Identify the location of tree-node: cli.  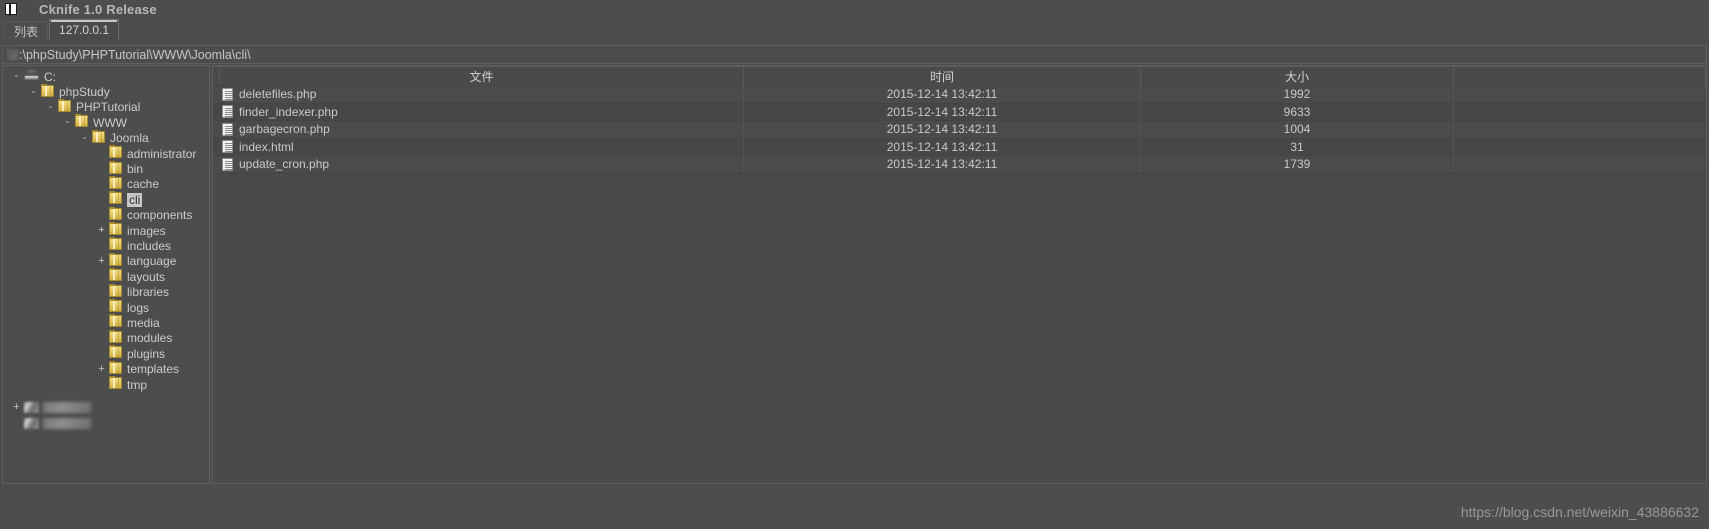
(106, 199).